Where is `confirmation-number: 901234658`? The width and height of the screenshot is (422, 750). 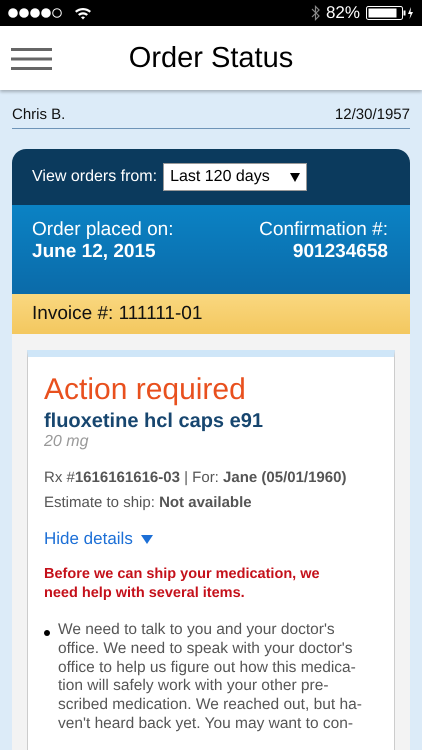
confirmation-number: 901234658 is located at coordinates (340, 252).